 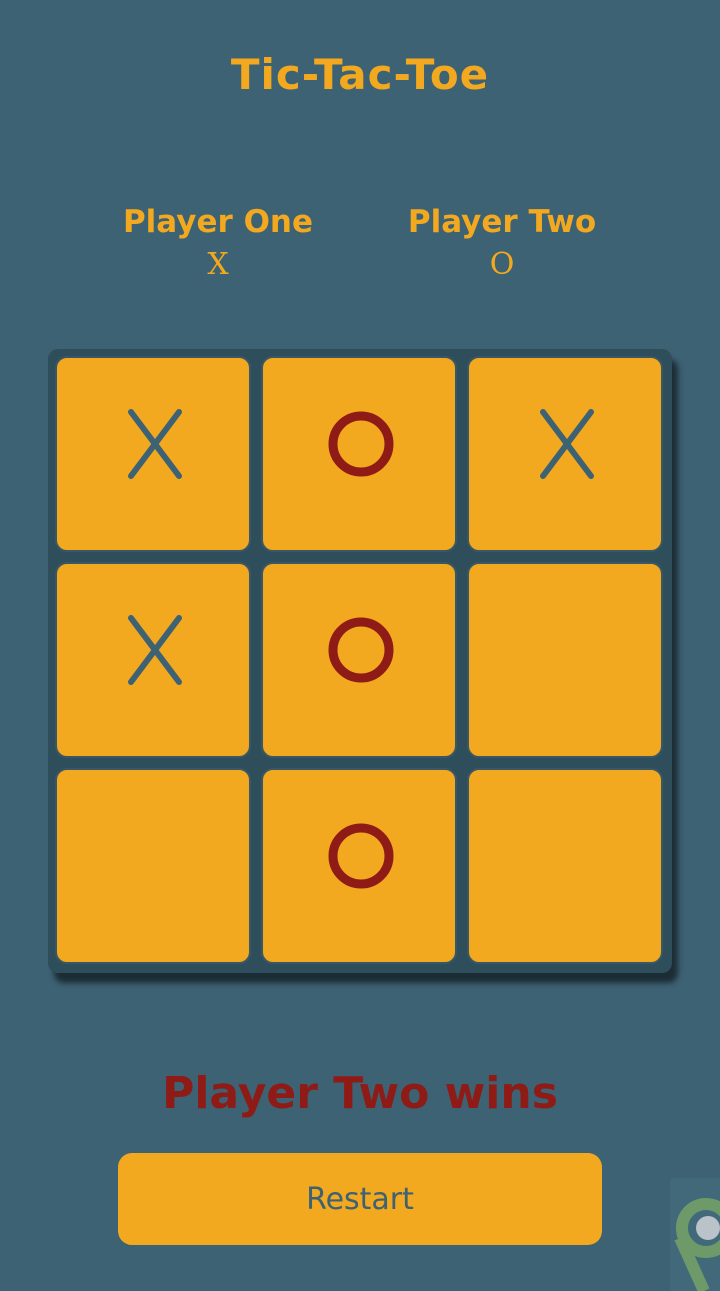 What do you see at coordinates (218, 243) in the screenshot?
I see `player-one-panel: Player One X` at bounding box center [218, 243].